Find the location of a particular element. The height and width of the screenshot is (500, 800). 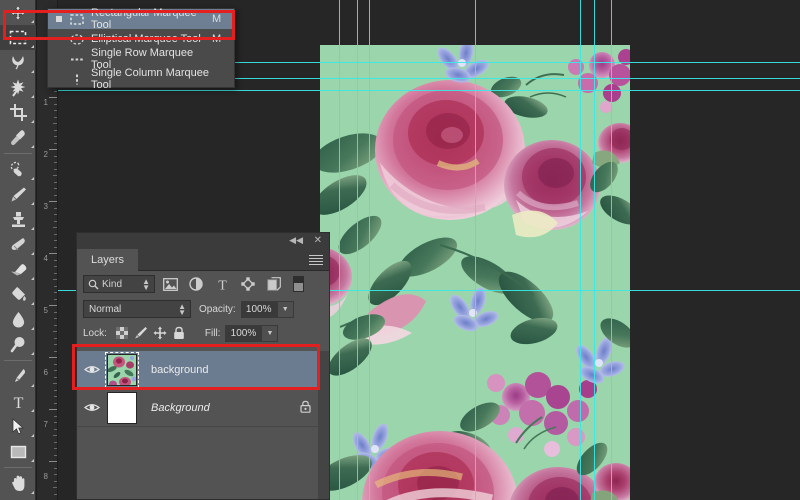

brush-tool is located at coordinates (18, 194).